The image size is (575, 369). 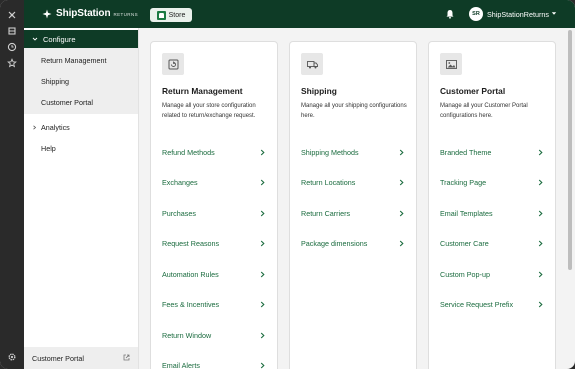 I want to click on sidebar-item-configure: Configure, so click(x=81, y=39).